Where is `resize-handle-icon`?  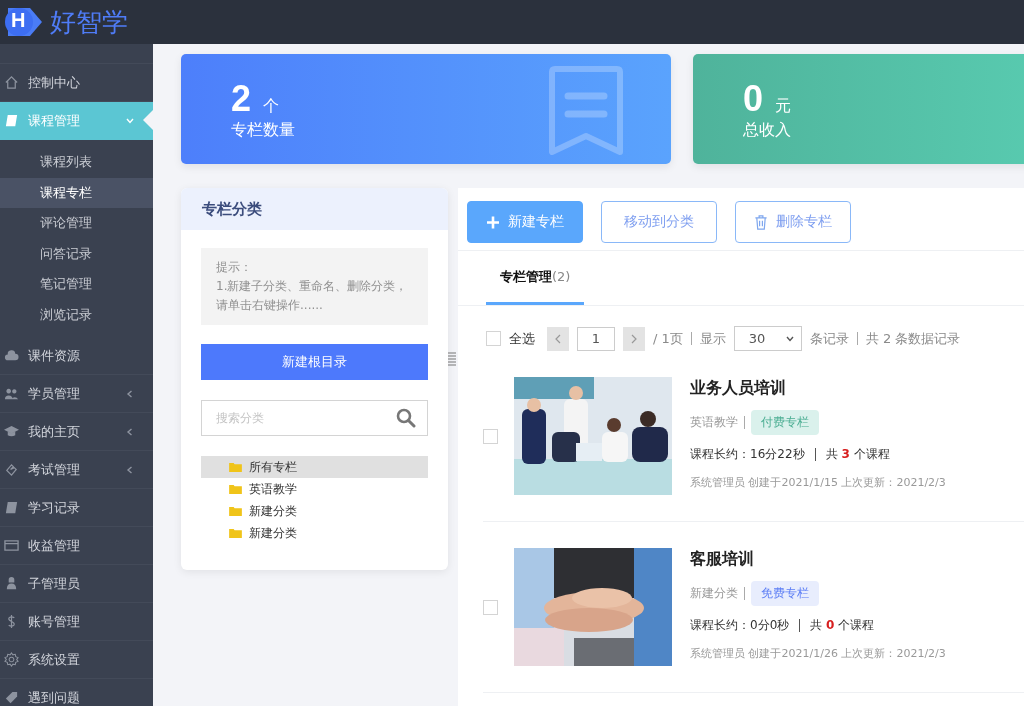
resize-handle-icon is located at coordinates (452, 360).